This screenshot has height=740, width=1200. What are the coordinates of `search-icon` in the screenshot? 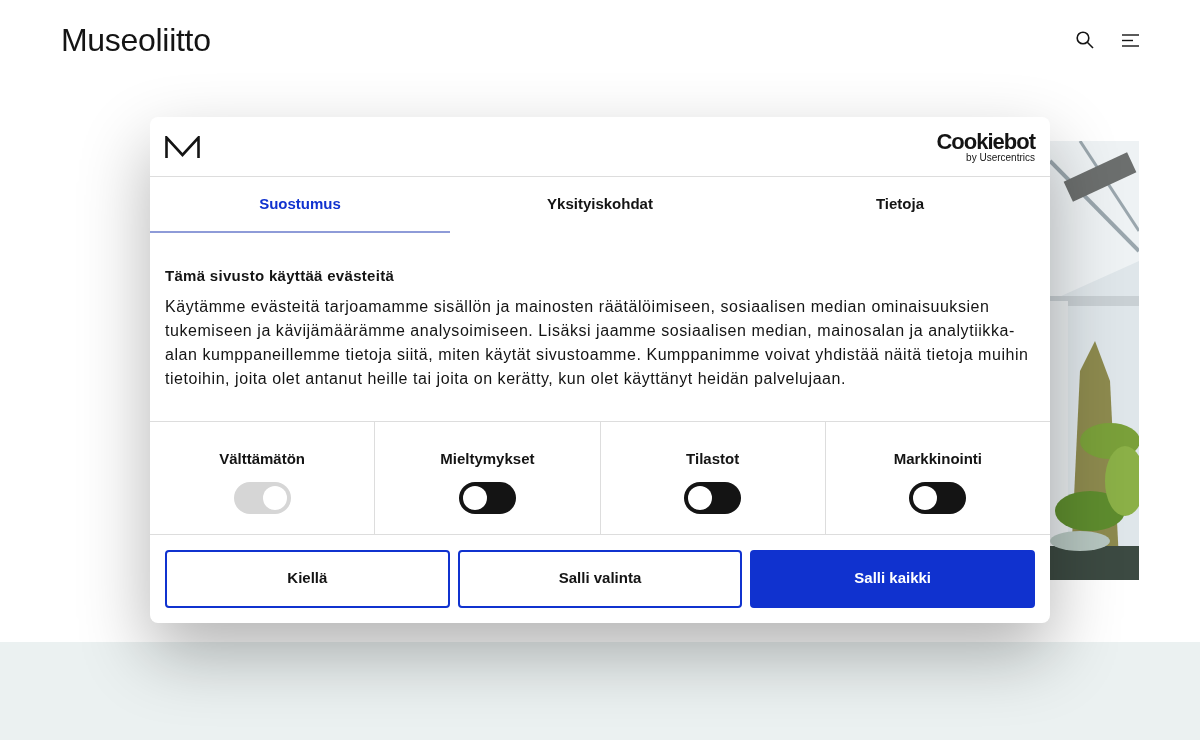 It's located at (1085, 40).